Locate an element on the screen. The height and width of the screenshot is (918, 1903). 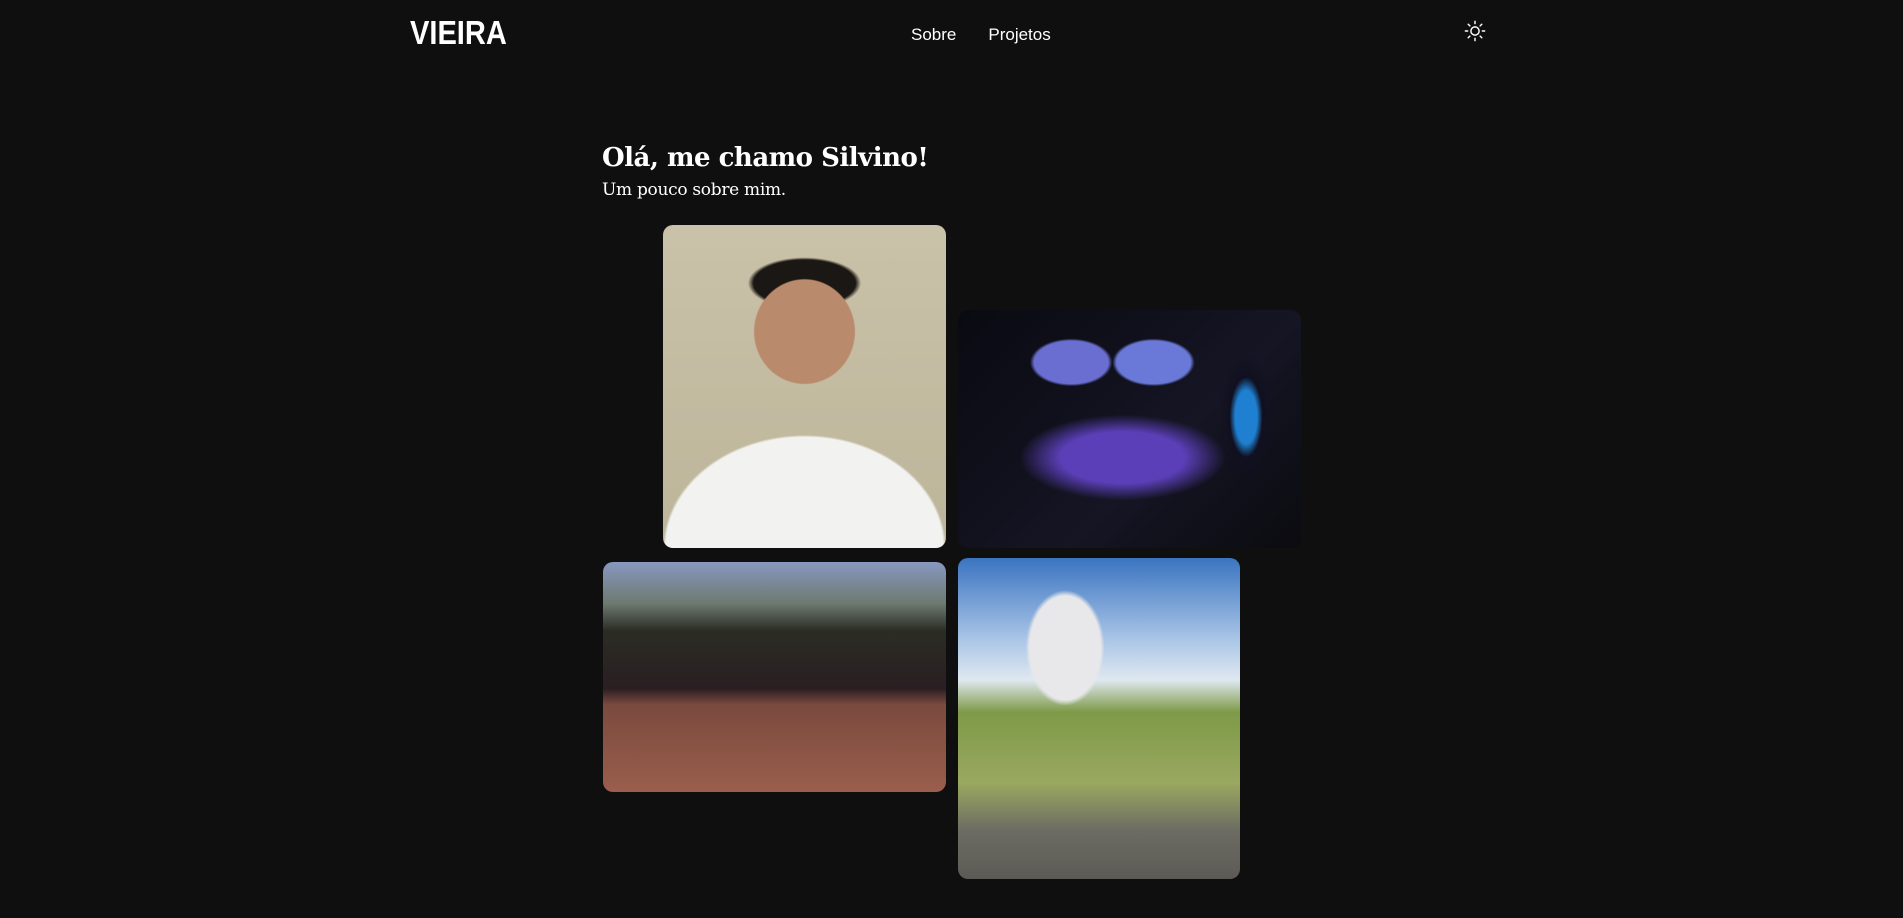
page-title: Olá, me chamo Silvino! is located at coordinates (765, 158).